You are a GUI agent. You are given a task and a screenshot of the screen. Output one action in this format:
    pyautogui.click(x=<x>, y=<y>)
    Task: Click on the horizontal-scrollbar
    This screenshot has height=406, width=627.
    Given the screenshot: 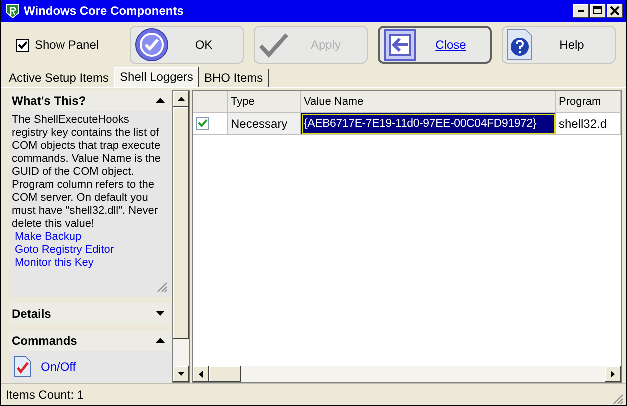 What is the action you would take?
    pyautogui.click(x=407, y=374)
    